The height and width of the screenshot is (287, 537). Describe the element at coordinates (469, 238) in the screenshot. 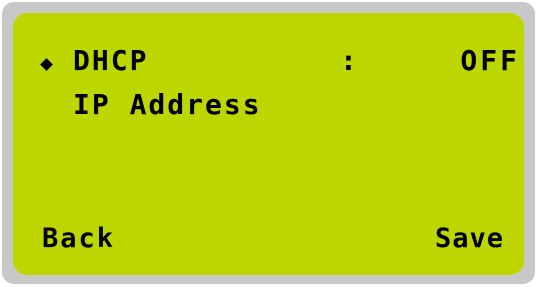

I see `save-softkey: Save` at that location.